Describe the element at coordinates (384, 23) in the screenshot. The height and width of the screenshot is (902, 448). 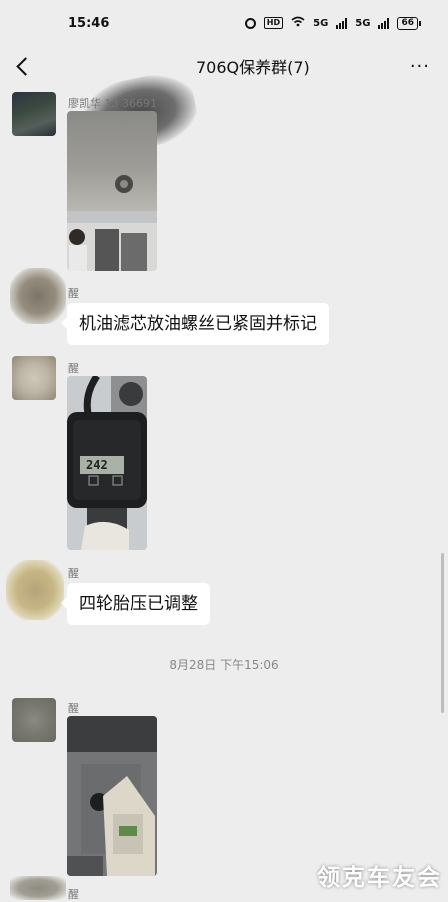
I see `signal-bars-2-icon` at that location.